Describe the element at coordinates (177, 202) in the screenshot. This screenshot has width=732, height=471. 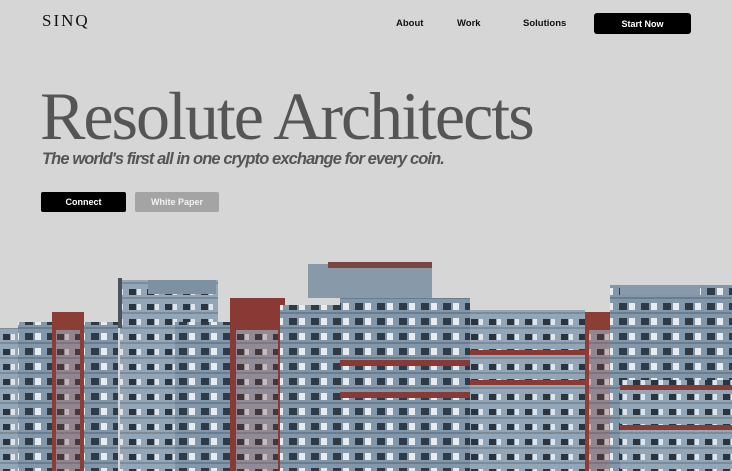
I see `white-paper-button: White Paper` at that location.